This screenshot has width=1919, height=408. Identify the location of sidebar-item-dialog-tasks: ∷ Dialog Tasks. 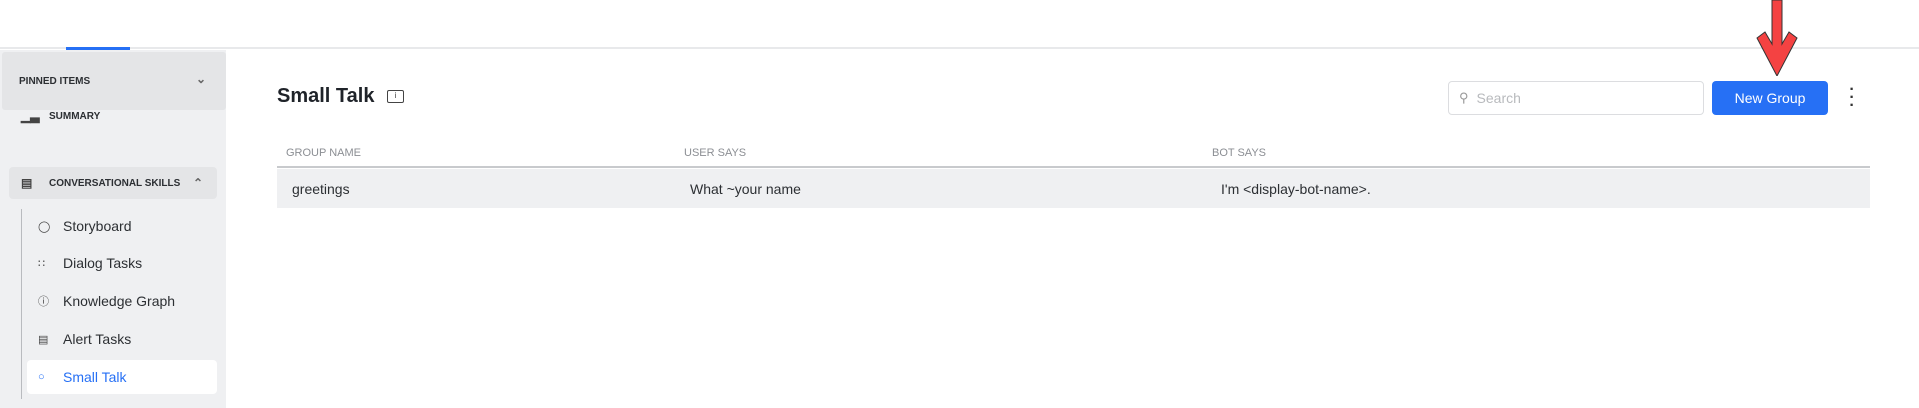
(122, 263).